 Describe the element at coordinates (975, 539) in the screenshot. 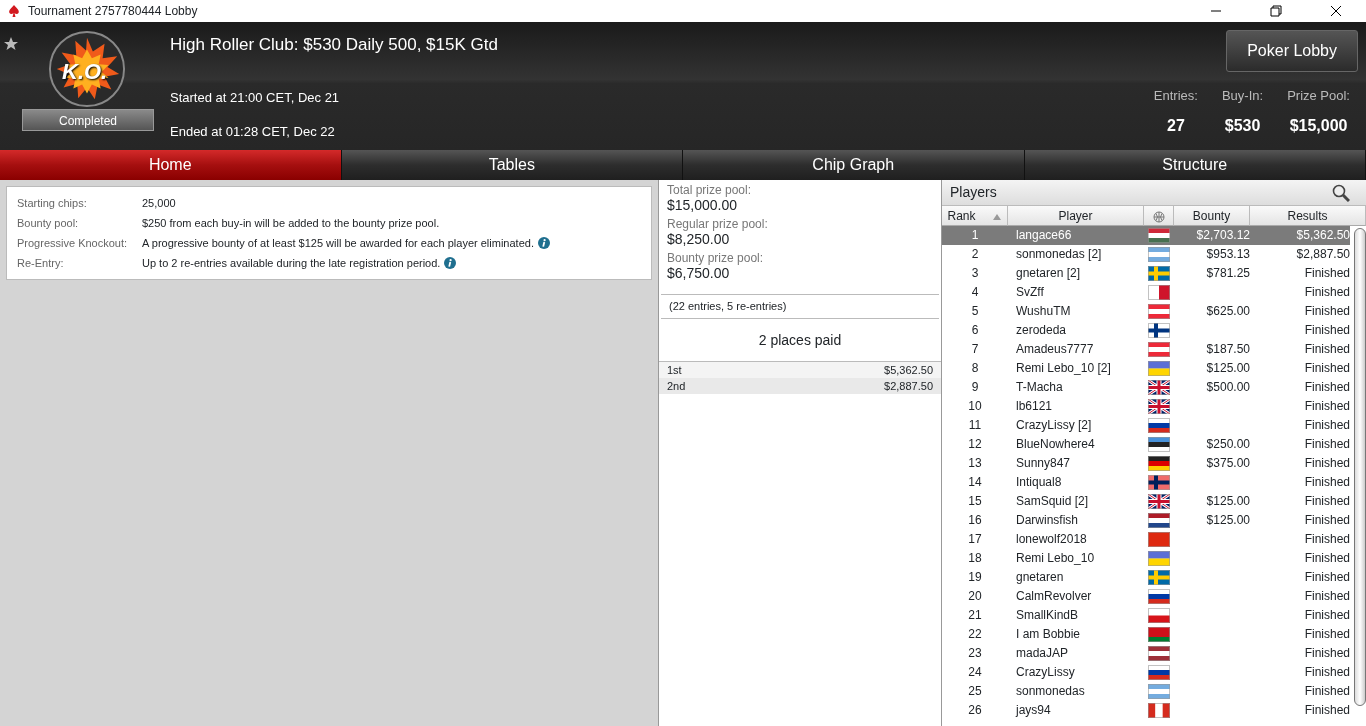

I see `rank-cell-text: 17` at that location.